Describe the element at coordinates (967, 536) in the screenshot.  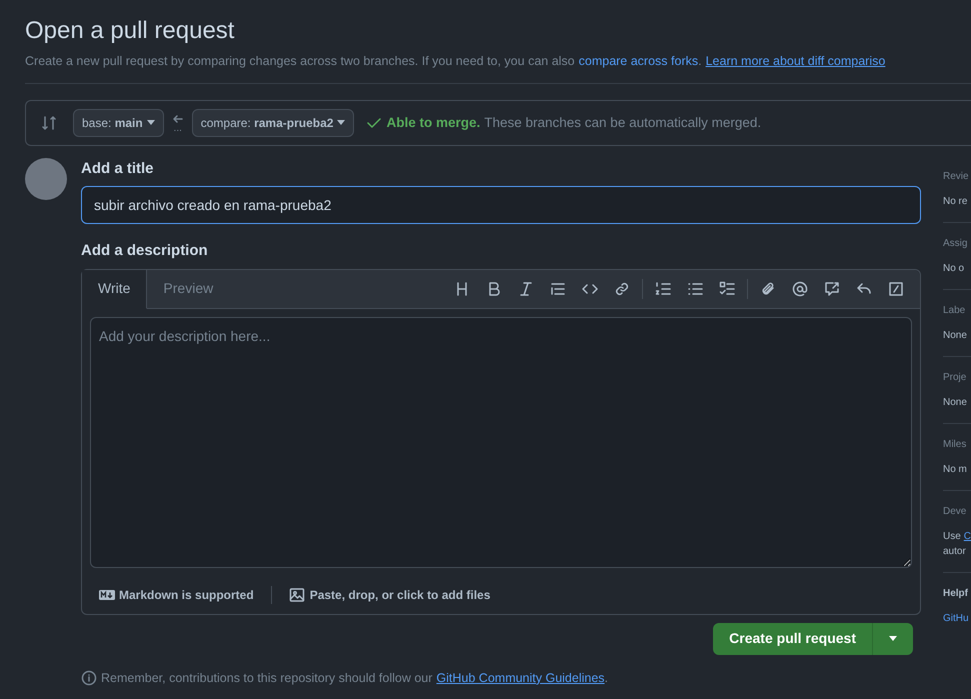
I see `sidebar-link: C` at that location.